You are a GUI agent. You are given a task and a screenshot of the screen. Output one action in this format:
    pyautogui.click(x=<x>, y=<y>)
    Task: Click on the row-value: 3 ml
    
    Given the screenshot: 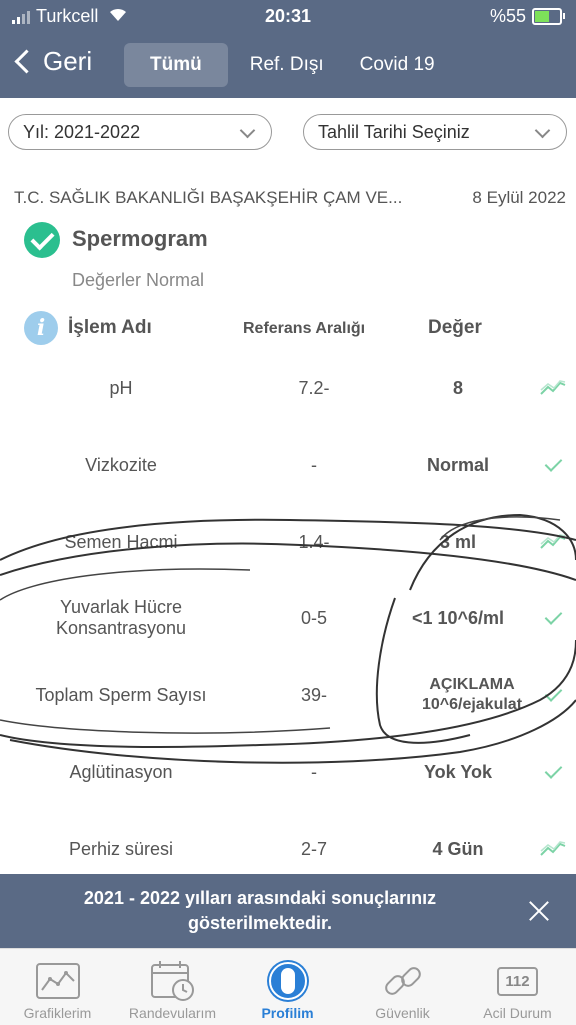 What is the action you would take?
    pyautogui.click(x=458, y=541)
    